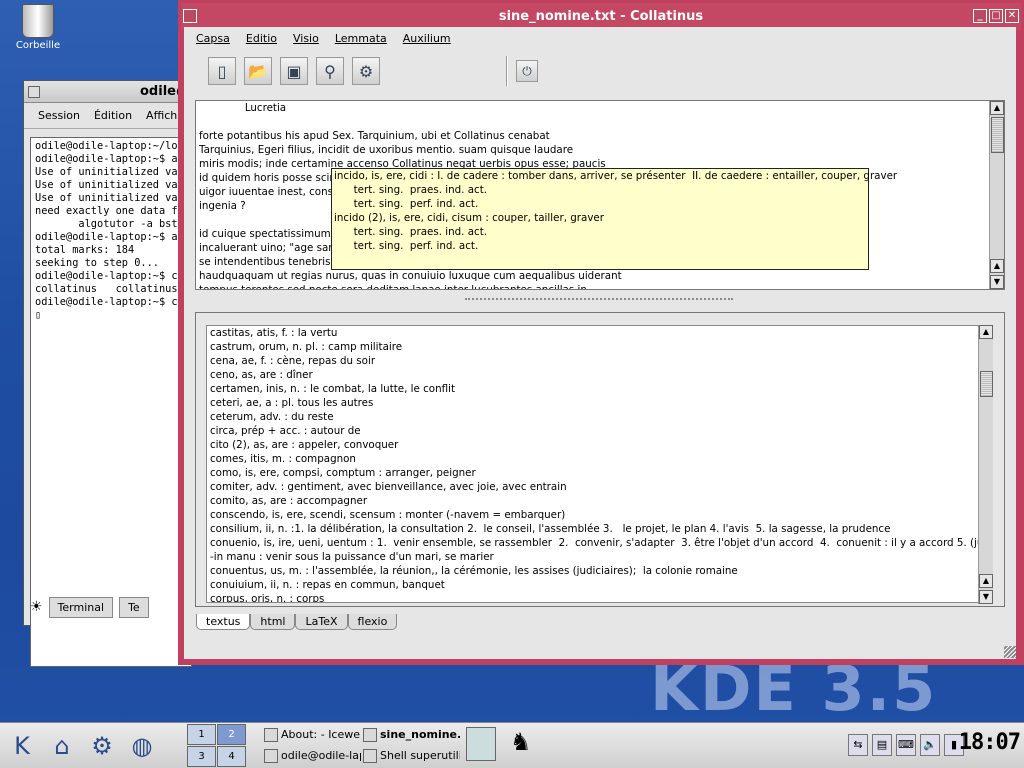 The image size is (1024, 768). Describe the element at coordinates (258, 71) in the screenshot. I see `open-folder-icon: 📂` at that location.